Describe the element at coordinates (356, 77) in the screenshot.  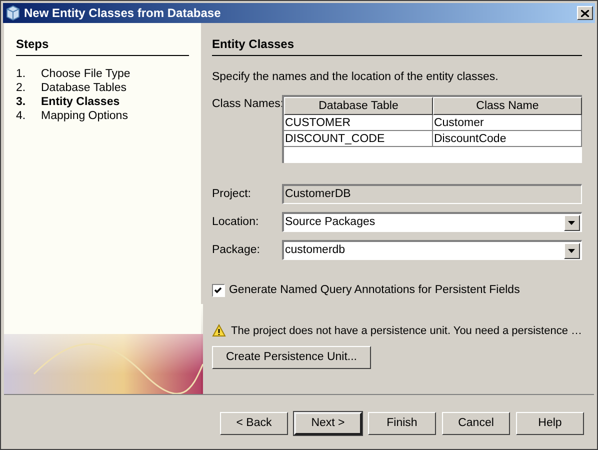
I see `description-text: Specify the names and the location of the entity classes.` at that location.